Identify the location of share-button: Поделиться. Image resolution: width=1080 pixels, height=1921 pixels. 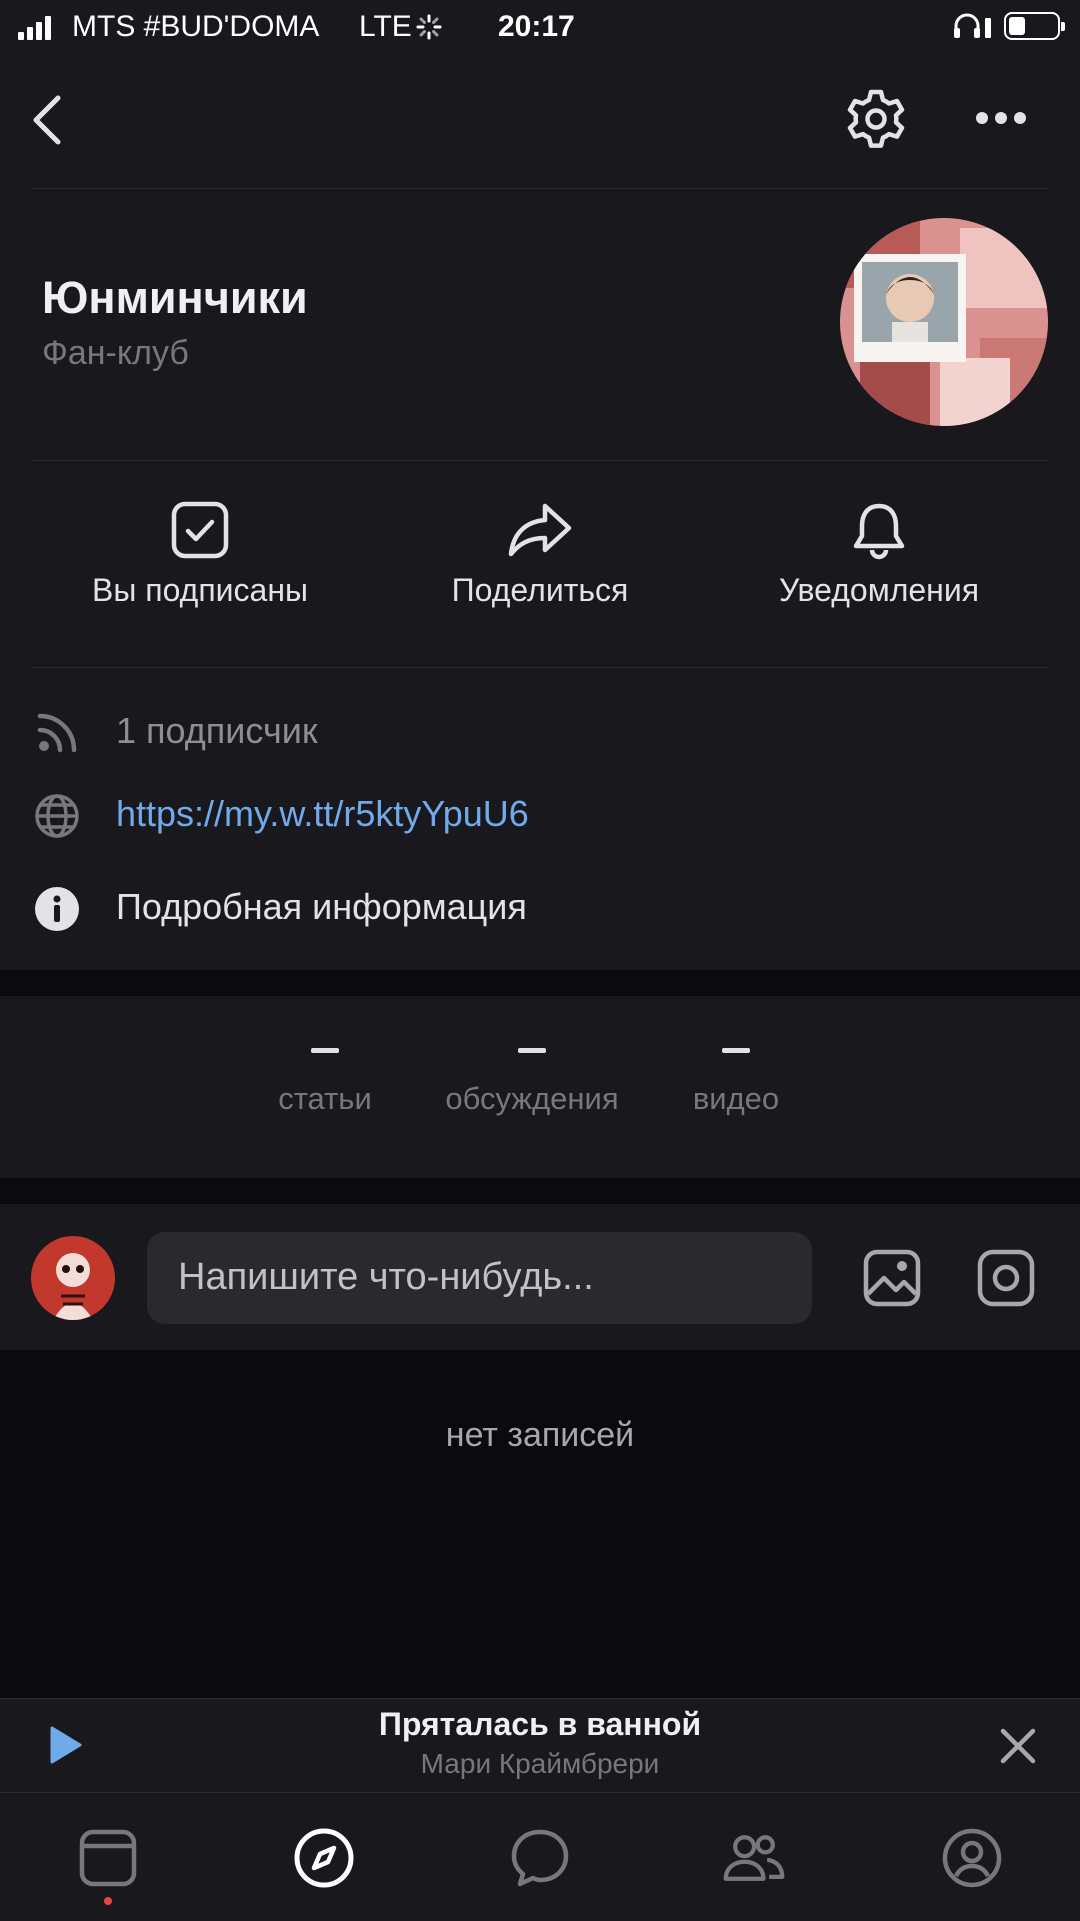
(540, 554).